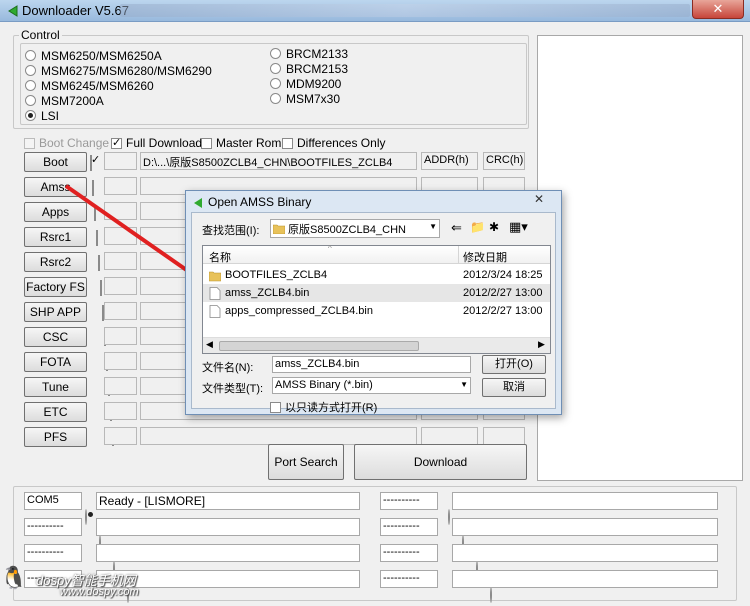 The height and width of the screenshot is (606, 750). Describe the element at coordinates (267, 293) in the screenshot. I see `file-name: amss_ZCLB4.bin` at that location.